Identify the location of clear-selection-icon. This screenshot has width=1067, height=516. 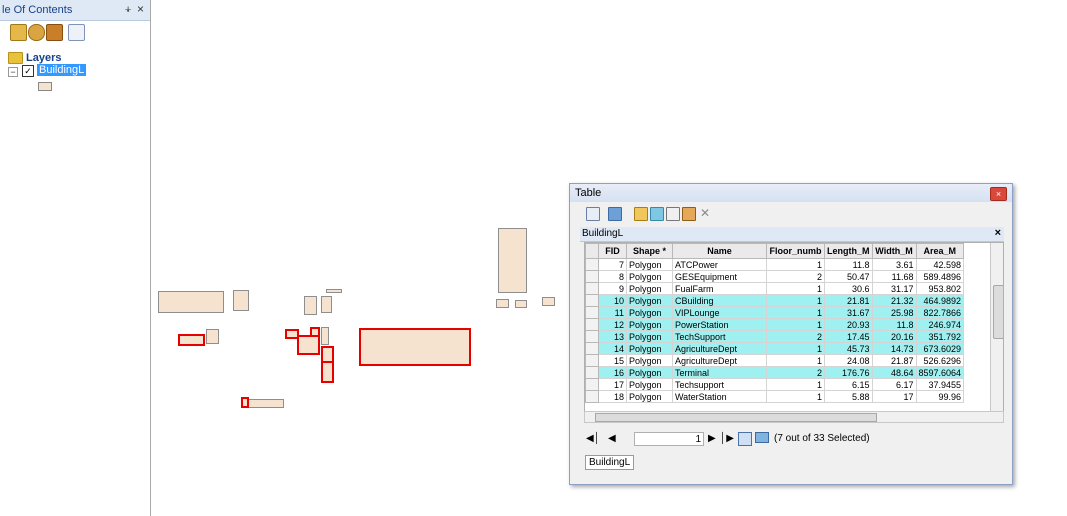
(673, 214).